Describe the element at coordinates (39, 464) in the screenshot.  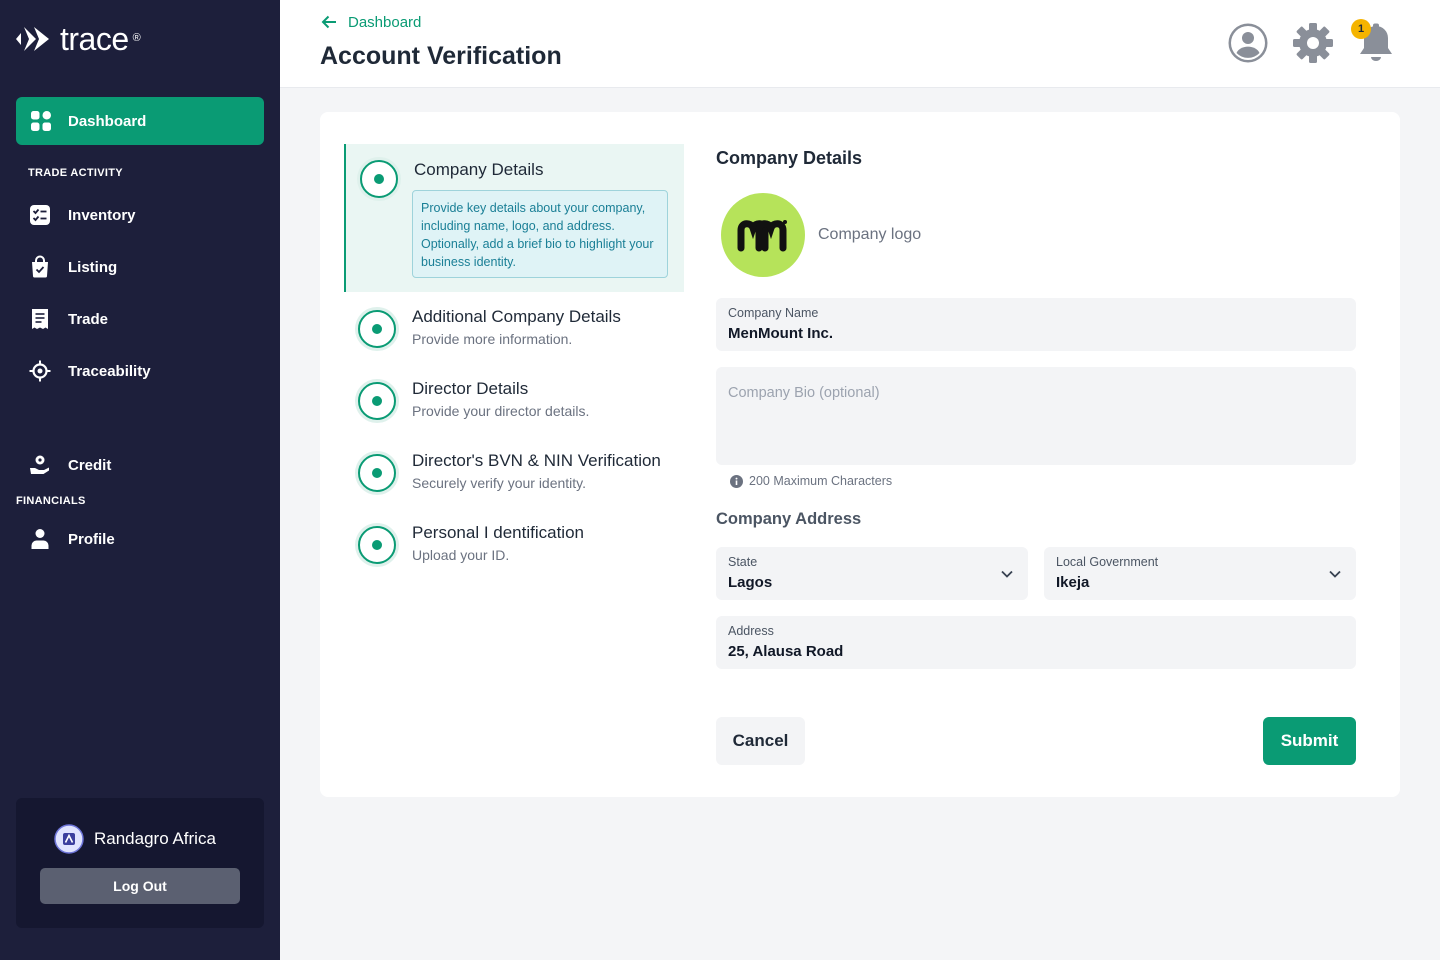
I see `hand-coin-icon` at that location.